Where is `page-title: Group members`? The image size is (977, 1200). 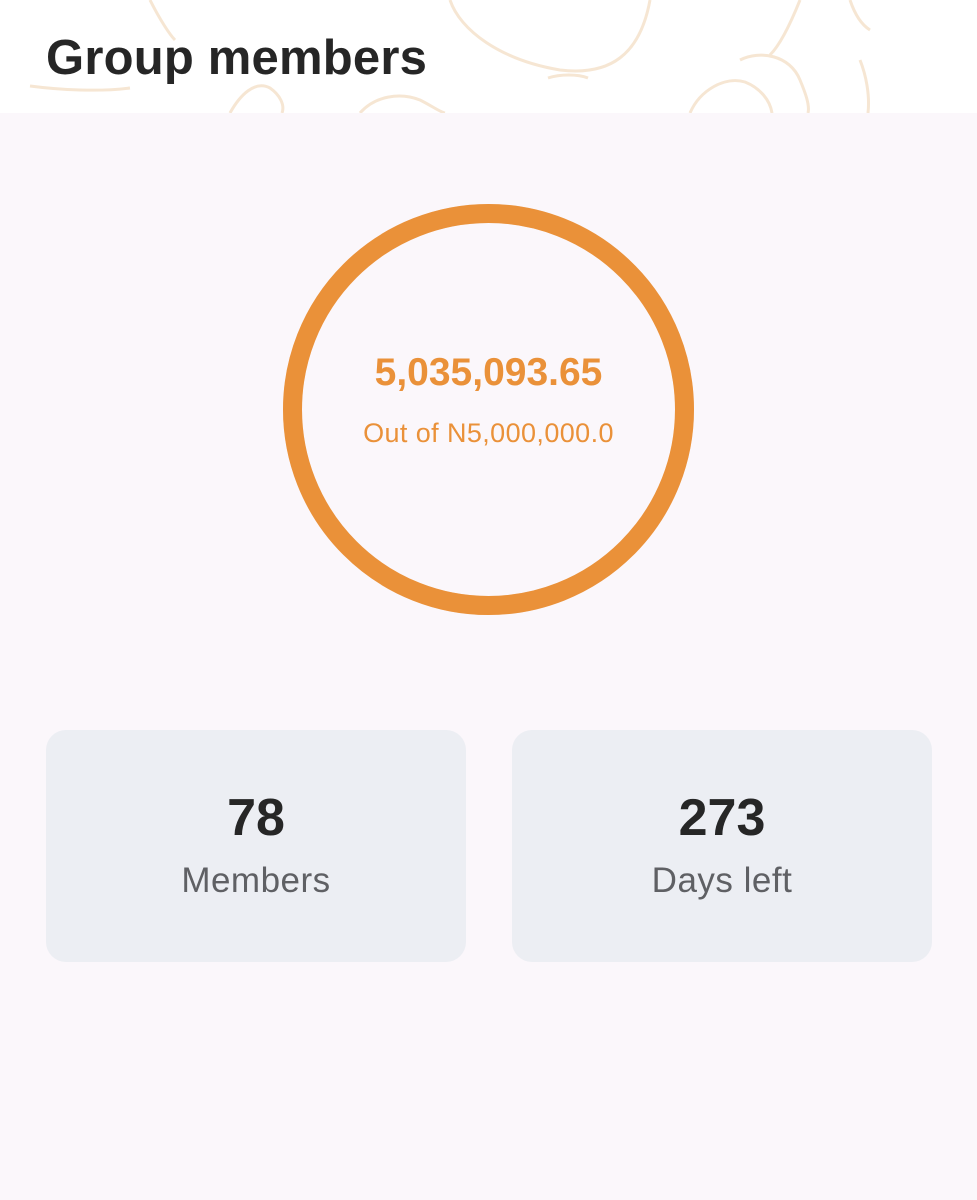 page-title: Group members is located at coordinates (237, 58).